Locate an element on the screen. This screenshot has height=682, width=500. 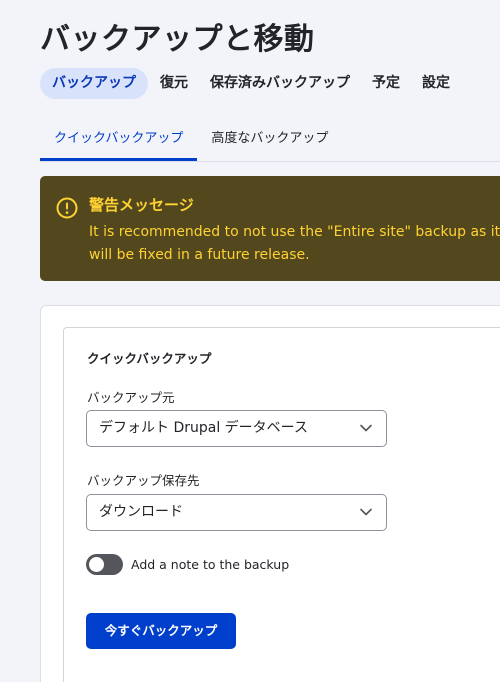
tab-schedules: 予定 is located at coordinates (386, 83).